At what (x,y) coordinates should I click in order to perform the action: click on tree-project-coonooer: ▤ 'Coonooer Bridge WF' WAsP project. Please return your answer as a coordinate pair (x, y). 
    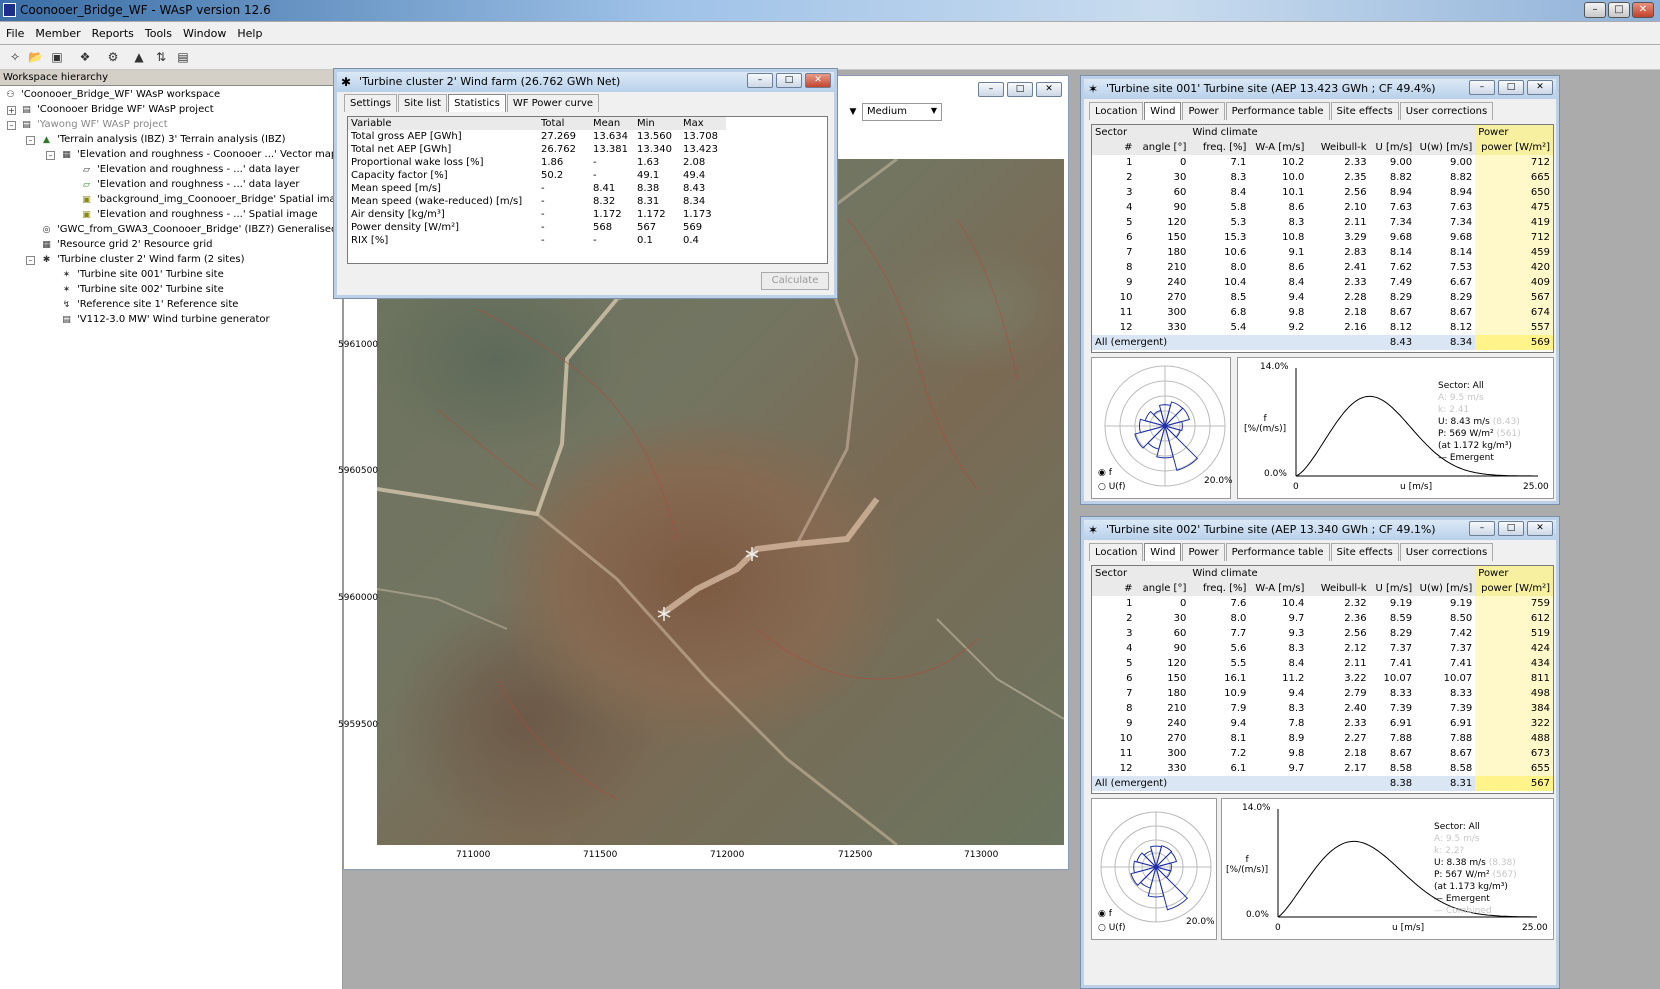
    Looking at the image, I should click on (116, 109).